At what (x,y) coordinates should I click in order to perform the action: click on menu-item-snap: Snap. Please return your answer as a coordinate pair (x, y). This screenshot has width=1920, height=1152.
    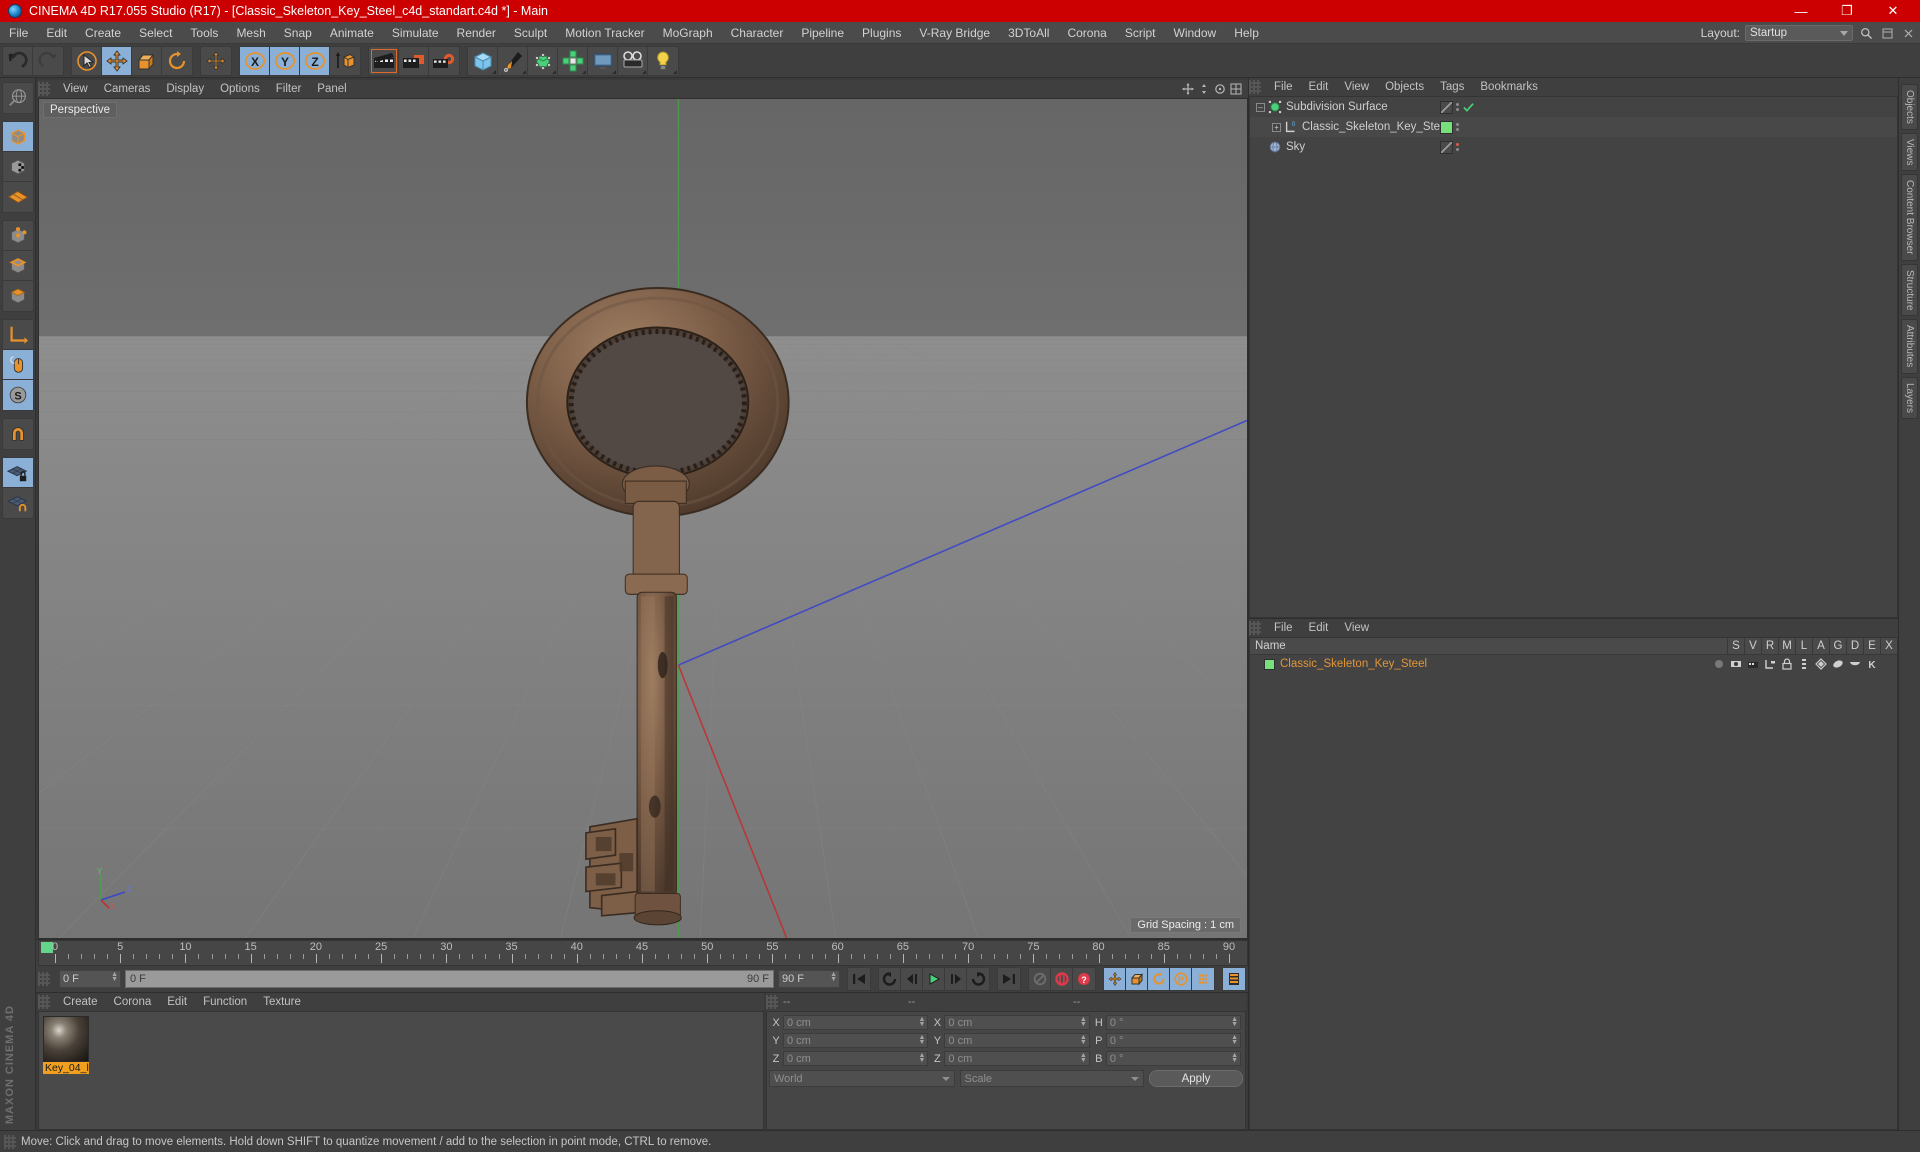
    Looking at the image, I should click on (298, 33).